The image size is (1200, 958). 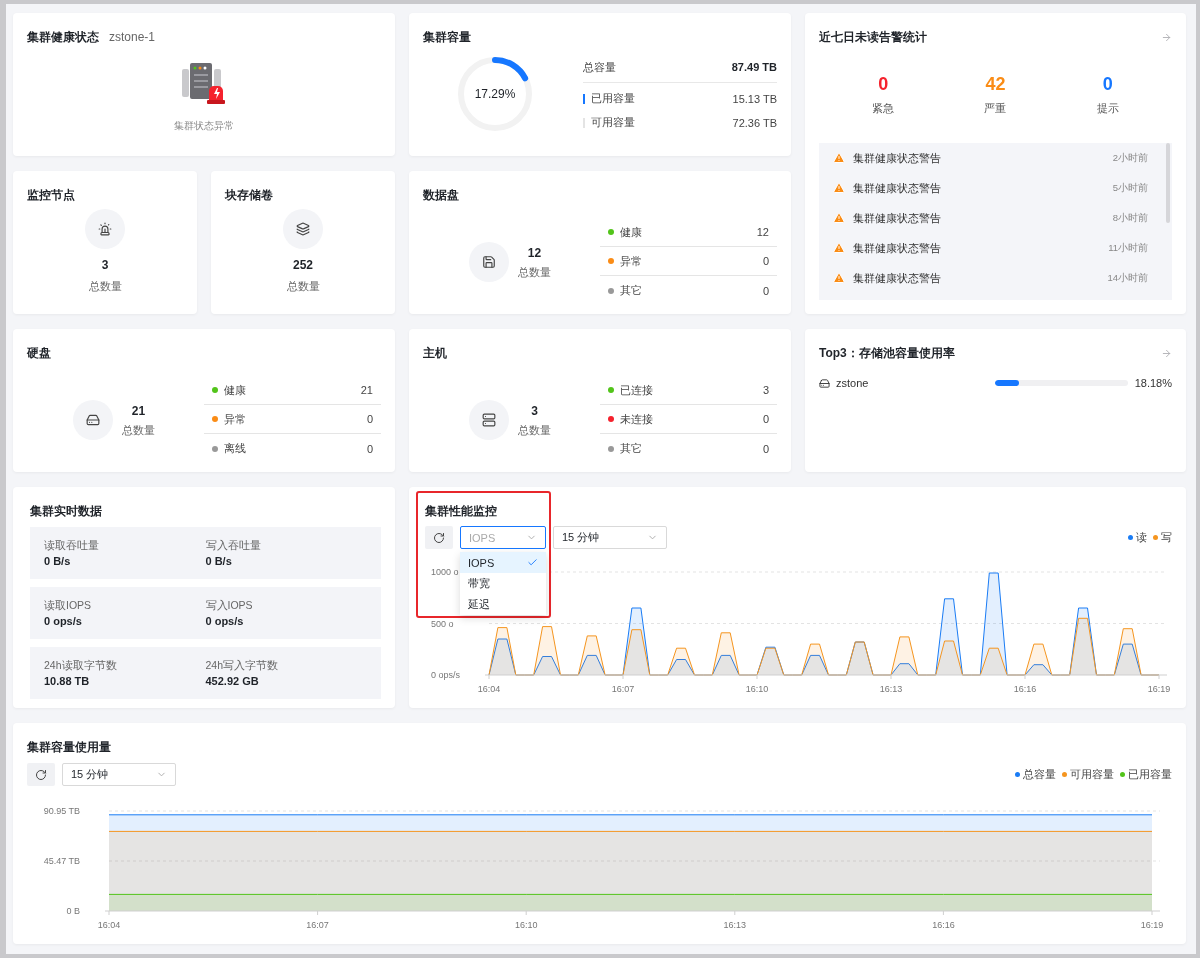 I want to click on alert-level-label: 紧急, so click(x=883, y=108).